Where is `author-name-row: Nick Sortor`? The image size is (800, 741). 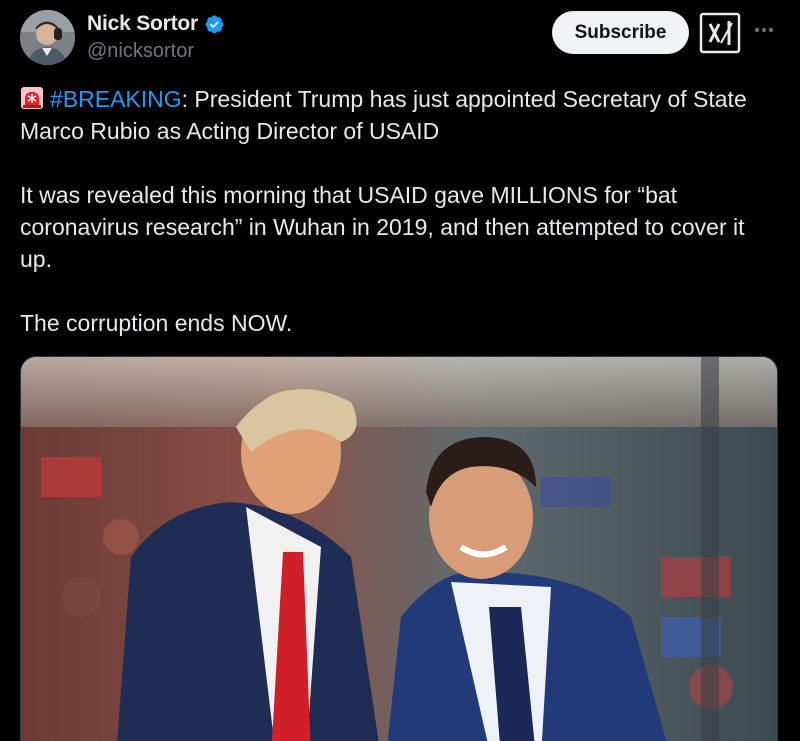
author-name-row: Nick Sortor is located at coordinates (156, 24).